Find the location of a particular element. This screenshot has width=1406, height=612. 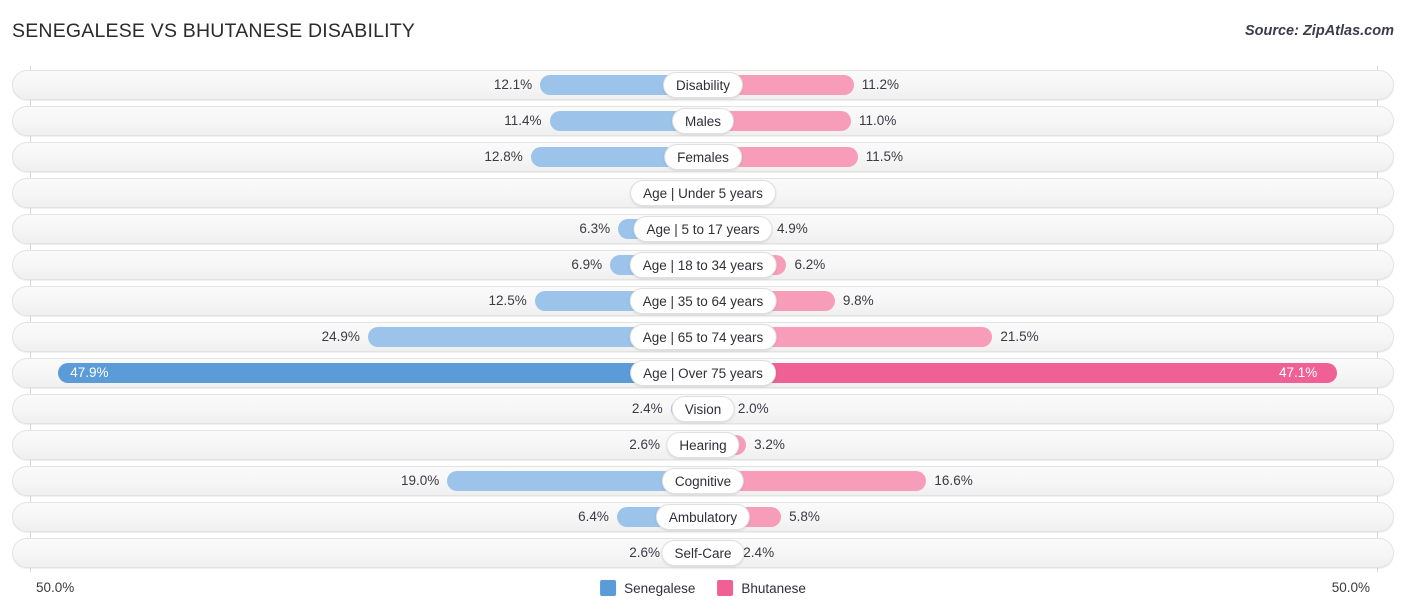

bar-value-left: 6.4% is located at coordinates (593, 516).